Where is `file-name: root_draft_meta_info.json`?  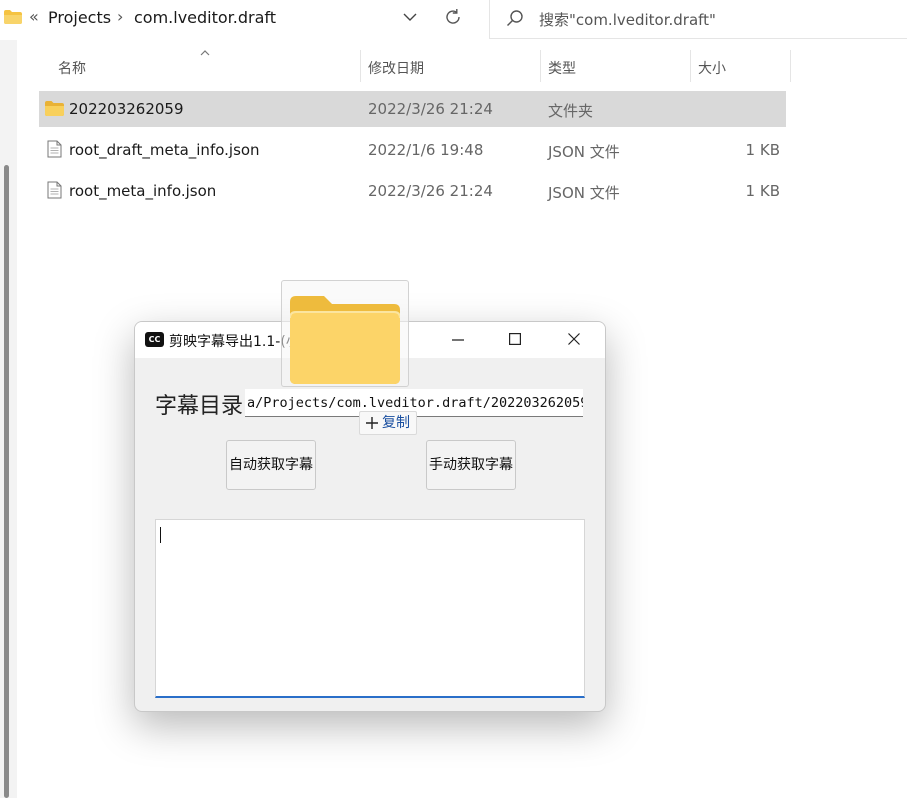 file-name: root_draft_meta_info.json is located at coordinates (164, 150).